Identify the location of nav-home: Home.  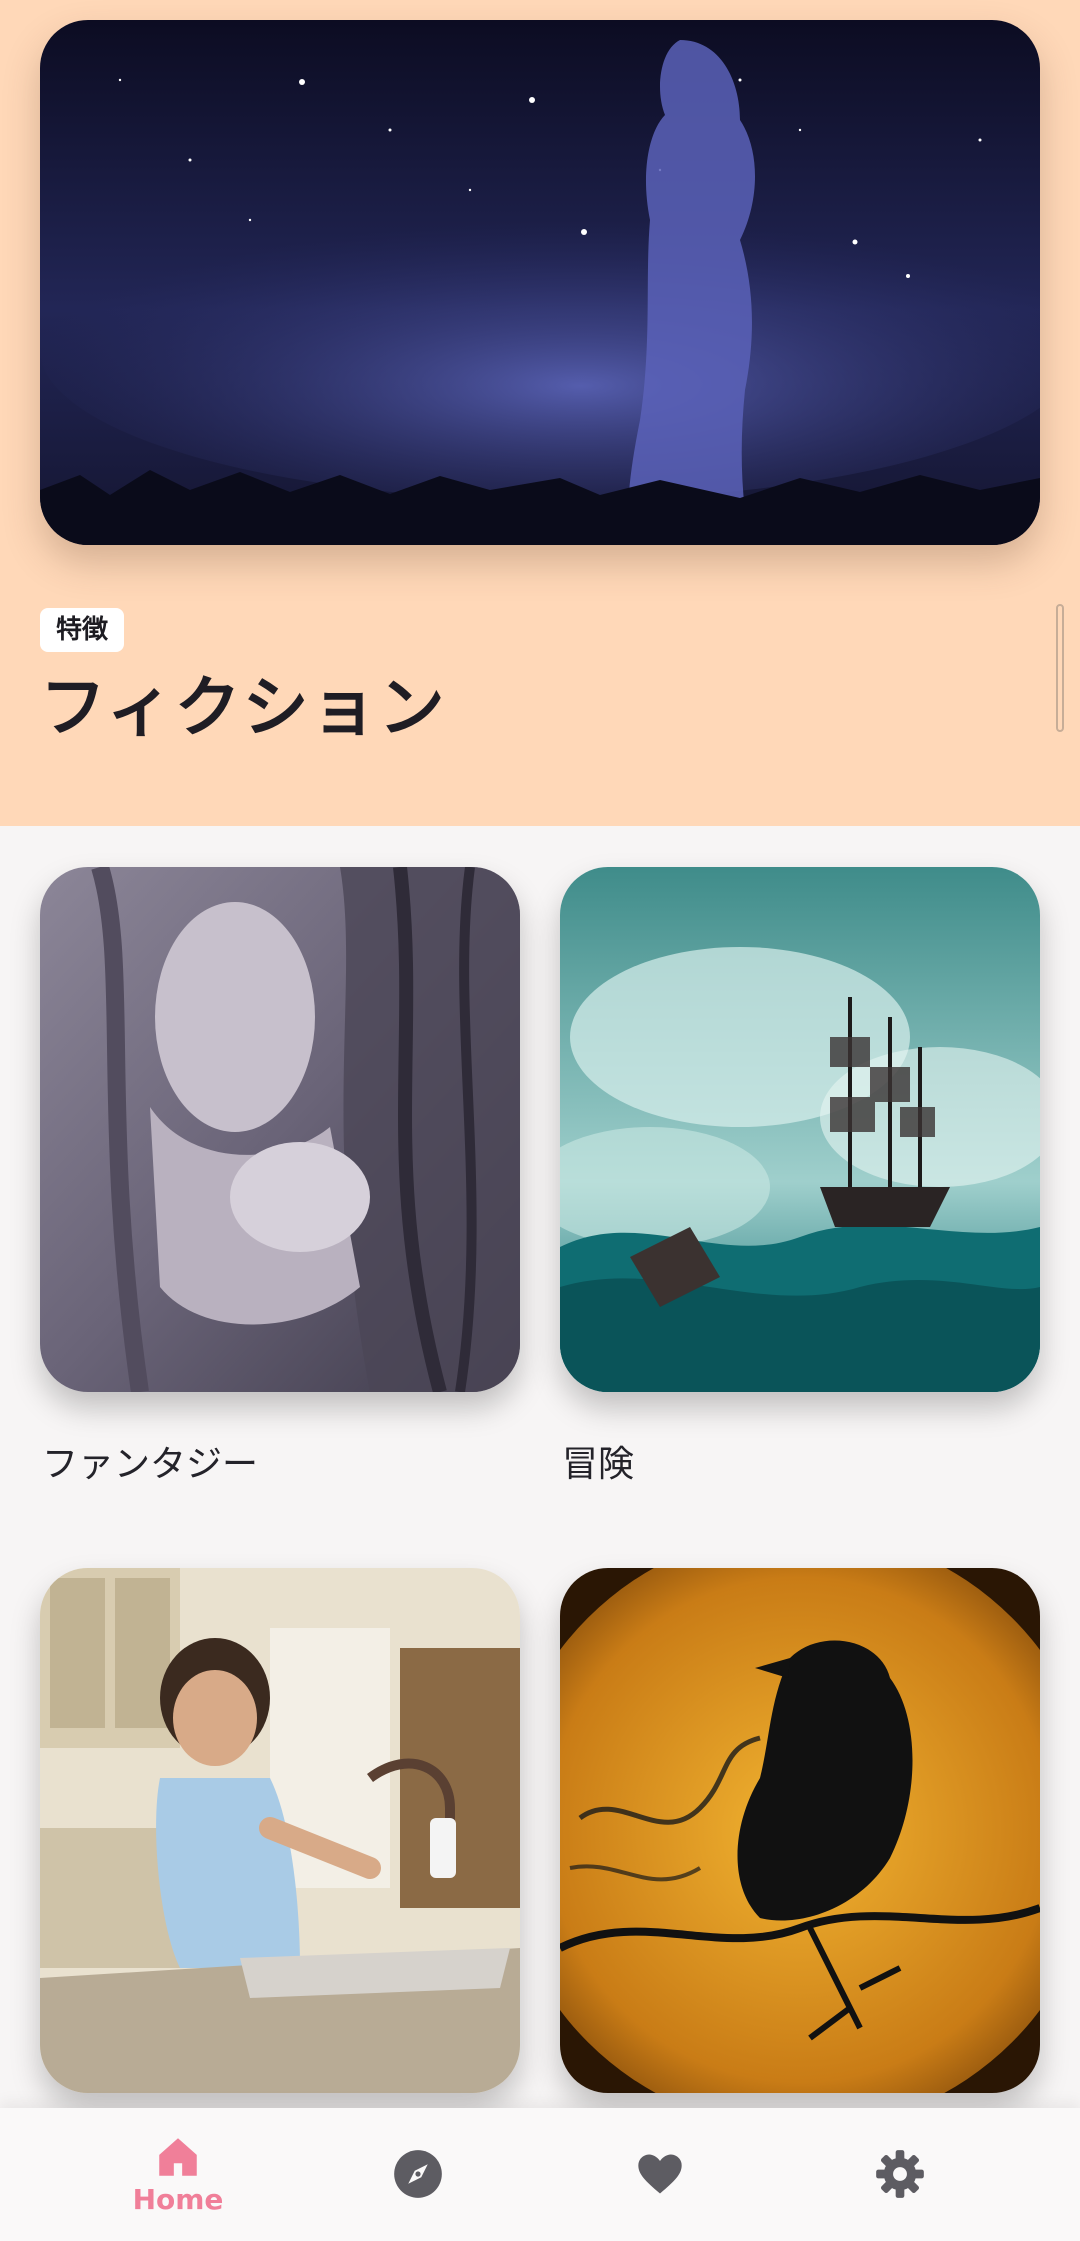
(178, 2174).